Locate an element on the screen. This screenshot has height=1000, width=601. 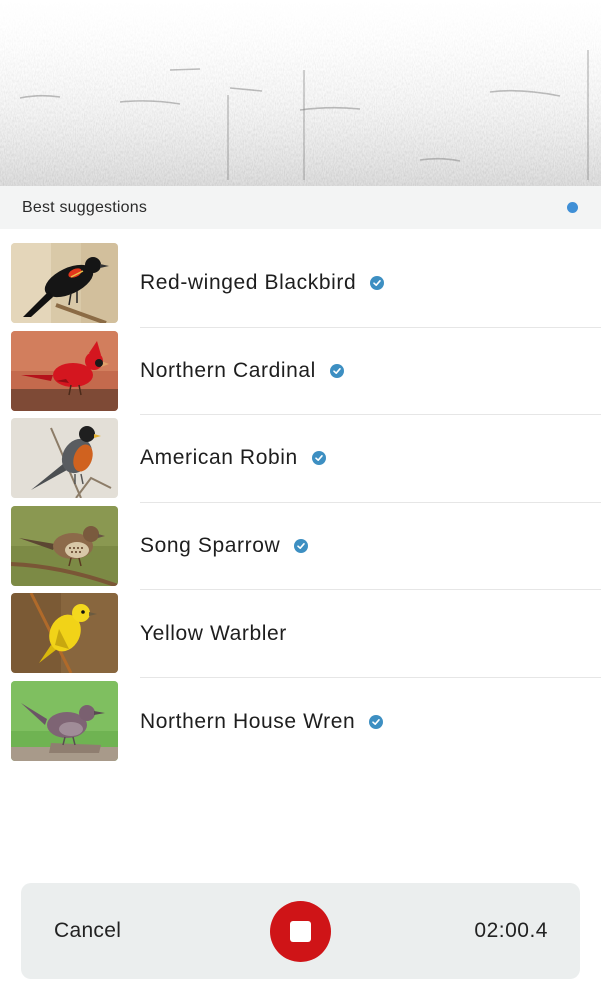
species-name: American Robin is located at coordinates (219, 458).